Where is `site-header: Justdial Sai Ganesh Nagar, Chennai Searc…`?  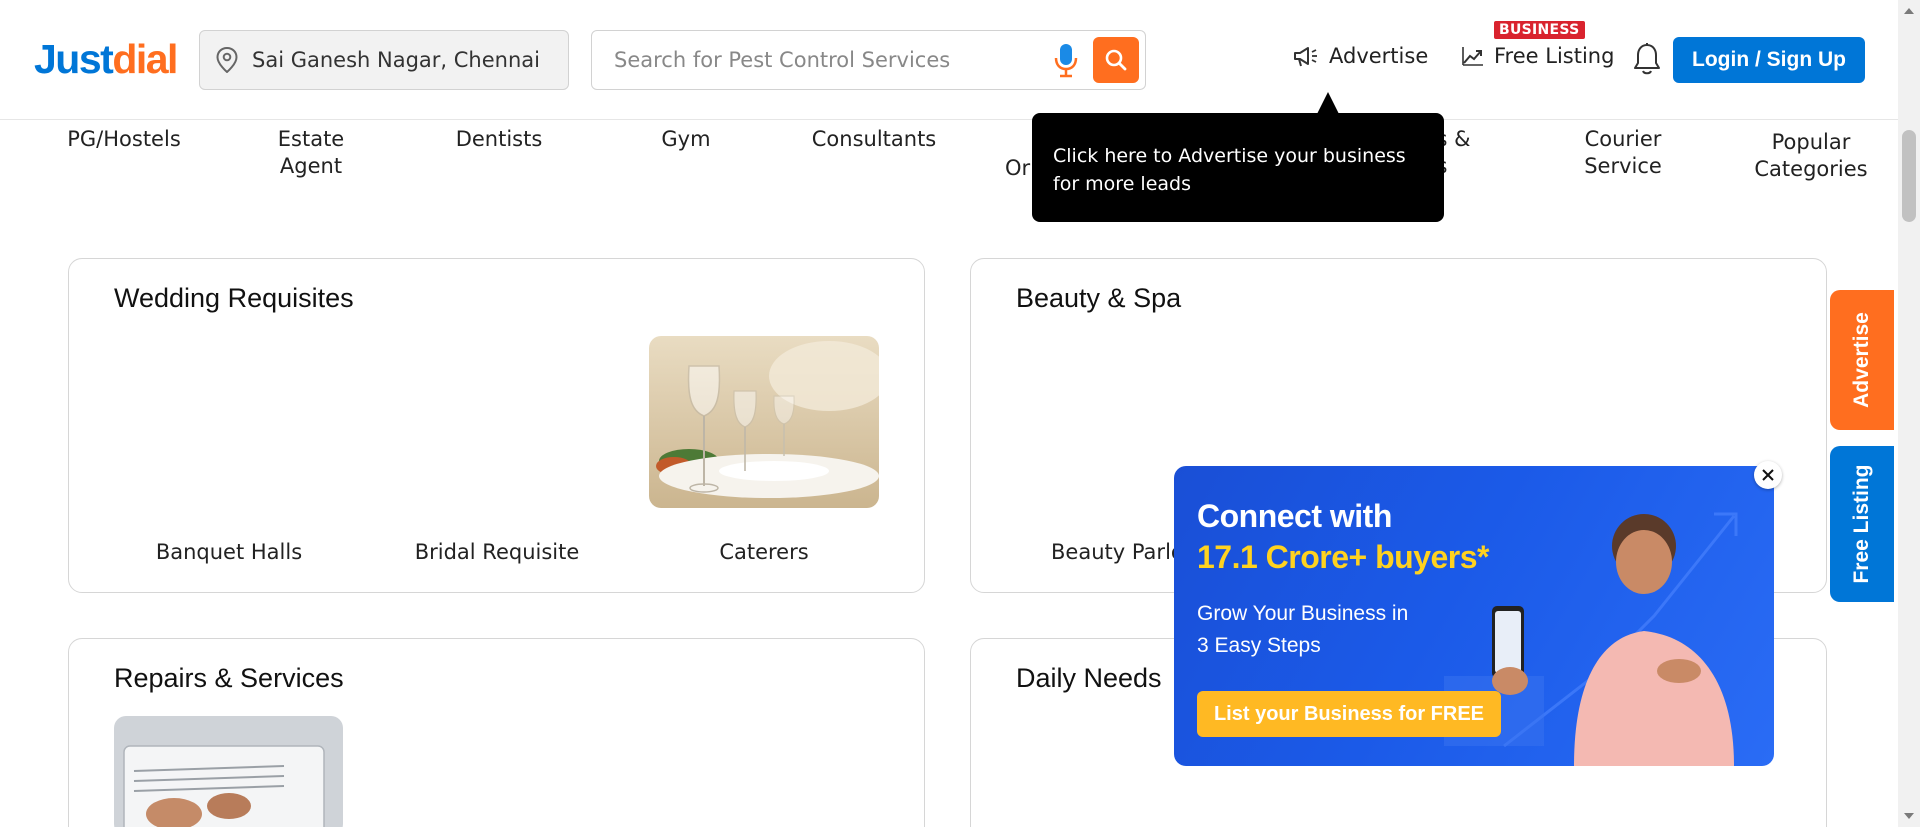
site-header: Justdial Sai Ganesh Nagar, Chennai Searc… is located at coordinates (949, 60).